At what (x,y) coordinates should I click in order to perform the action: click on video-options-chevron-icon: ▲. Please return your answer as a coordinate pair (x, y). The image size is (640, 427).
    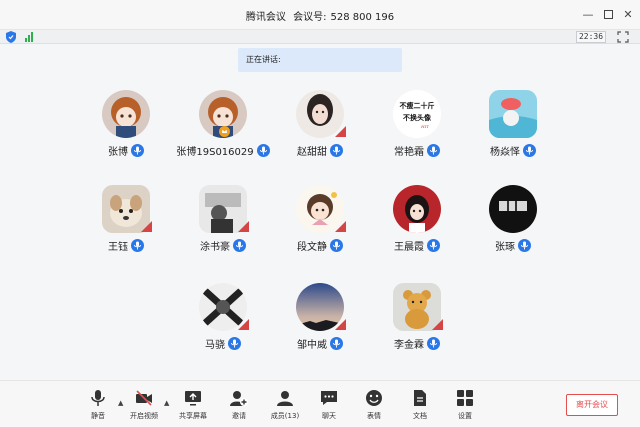
    Looking at the image, I should click on (166, 403).